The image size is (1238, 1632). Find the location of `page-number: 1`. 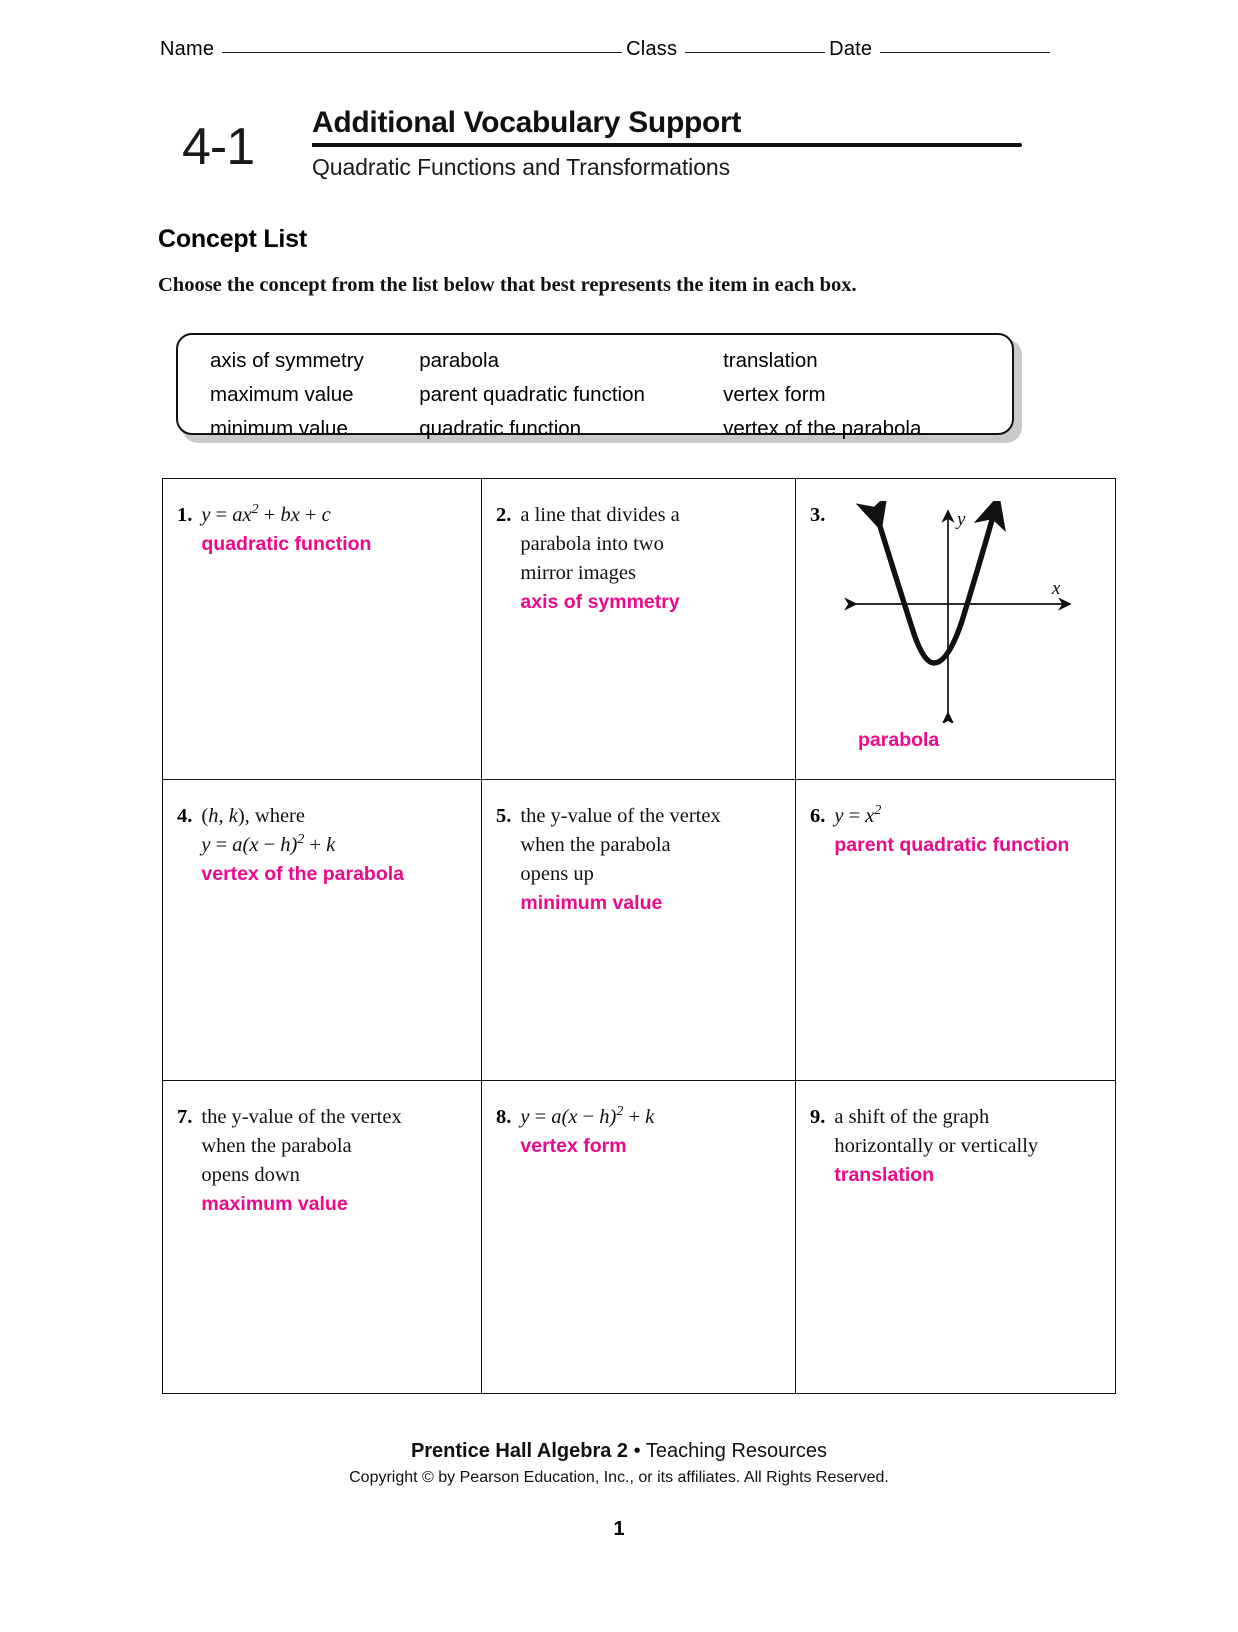

page-number: 1 is located at coordinates (619, 1529).